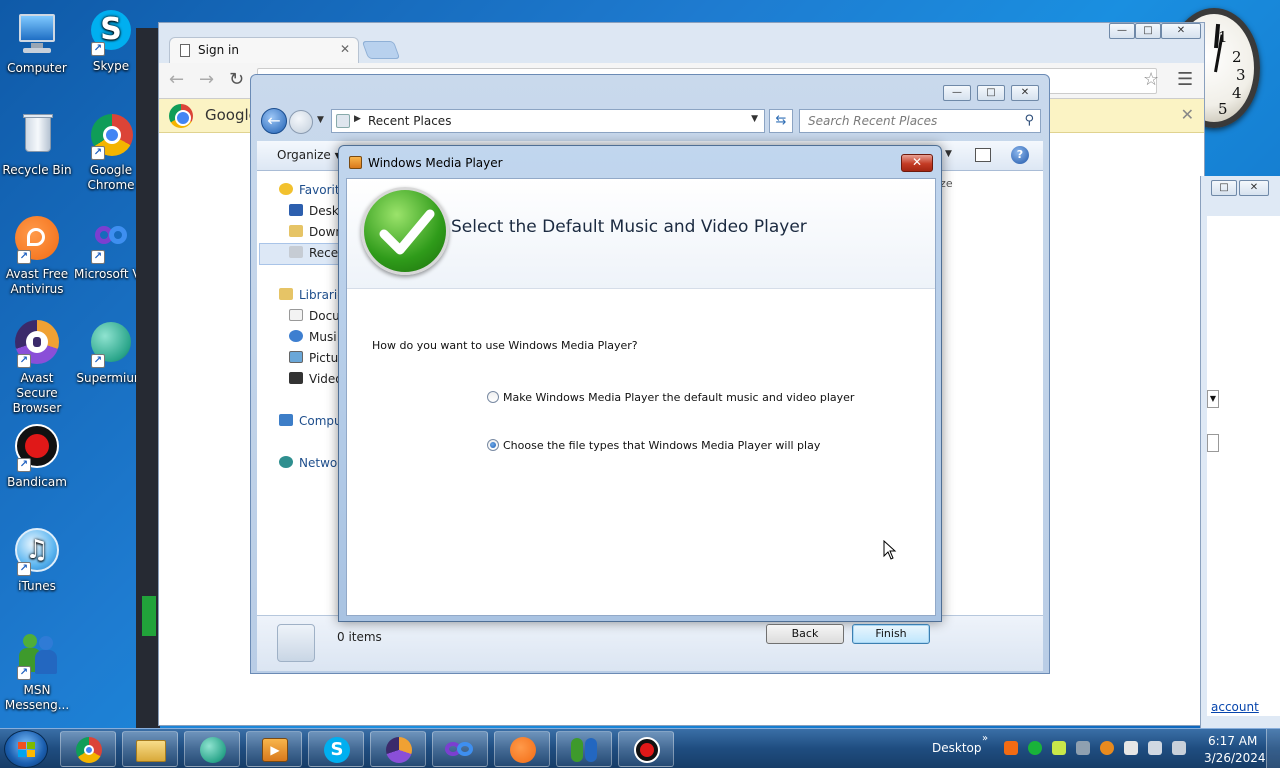  I want to click on green-indicator, so click(149, 616).